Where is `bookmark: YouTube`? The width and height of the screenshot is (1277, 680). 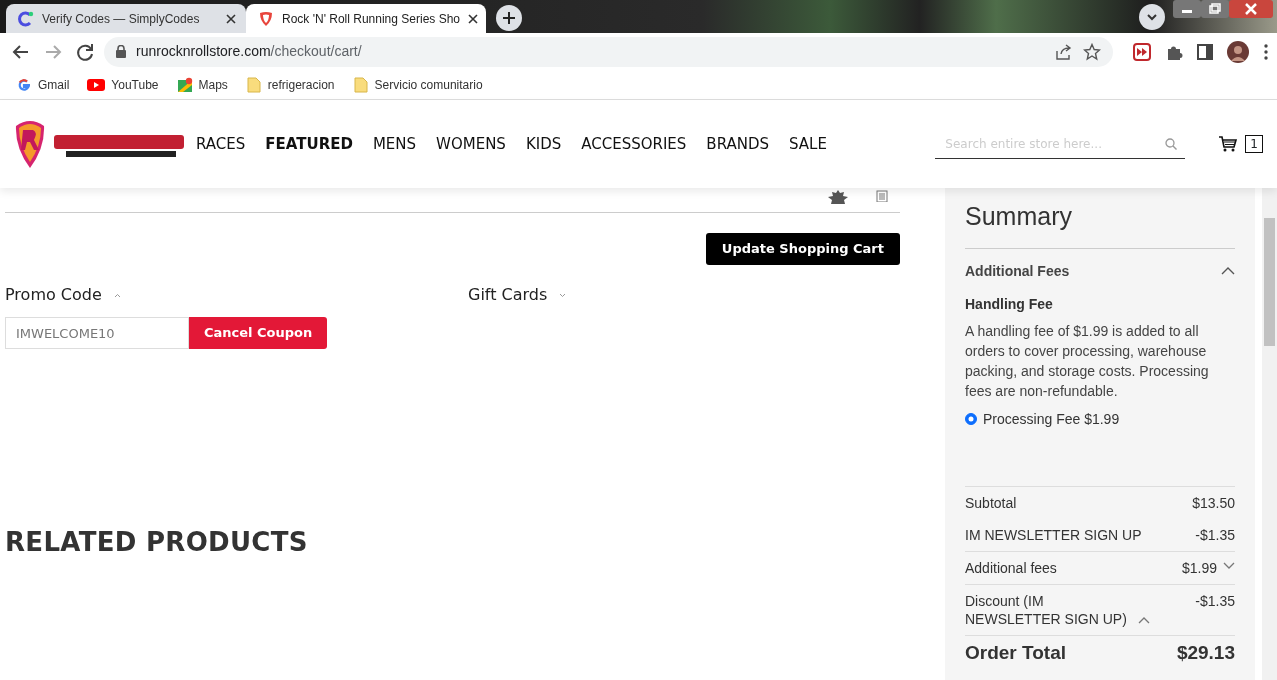
bookmark: YouTube is located at coordinates (123, 84).